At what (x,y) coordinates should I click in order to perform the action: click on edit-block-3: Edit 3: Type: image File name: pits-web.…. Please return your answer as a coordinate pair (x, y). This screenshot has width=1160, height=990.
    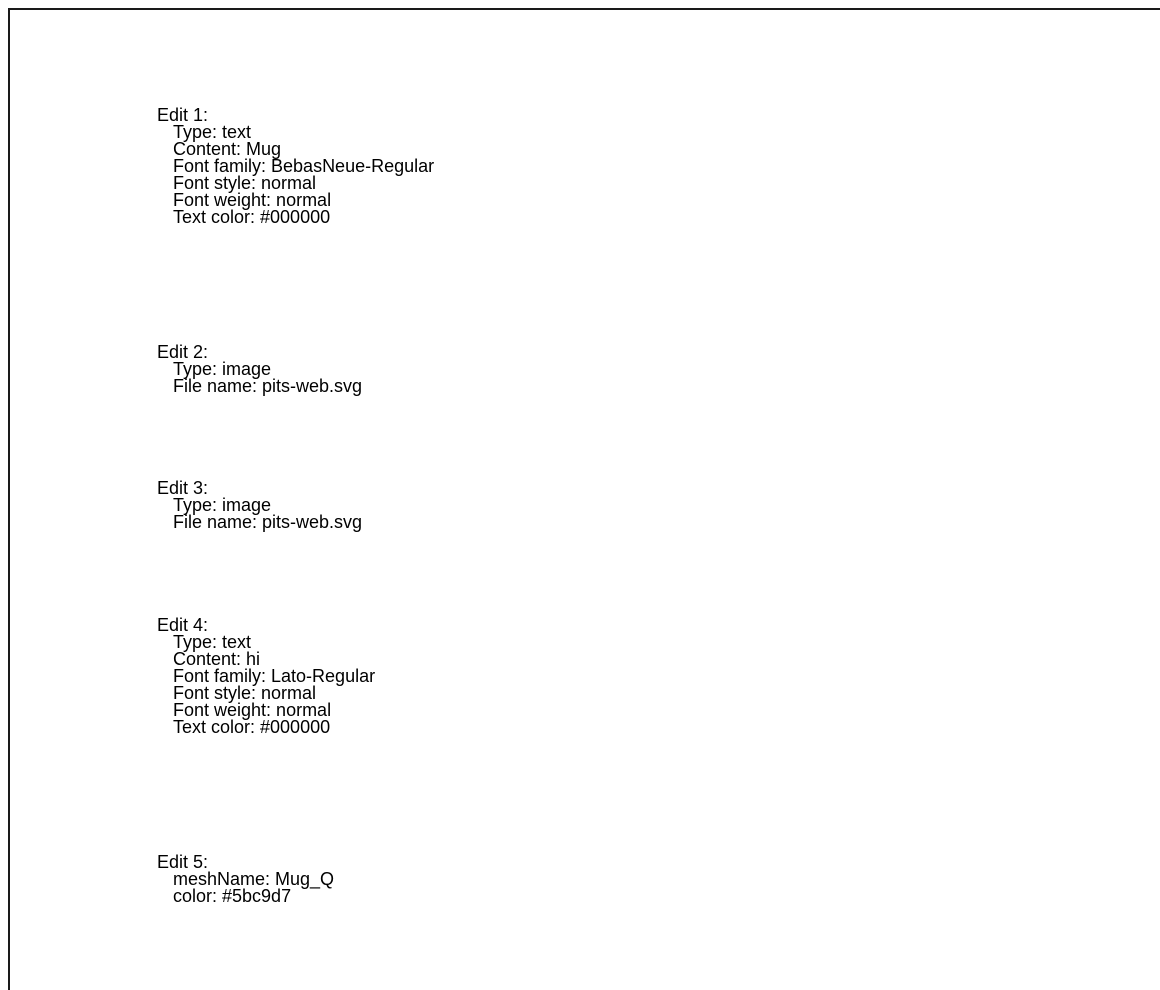
    Looking at the image, I should click on (260, 505).